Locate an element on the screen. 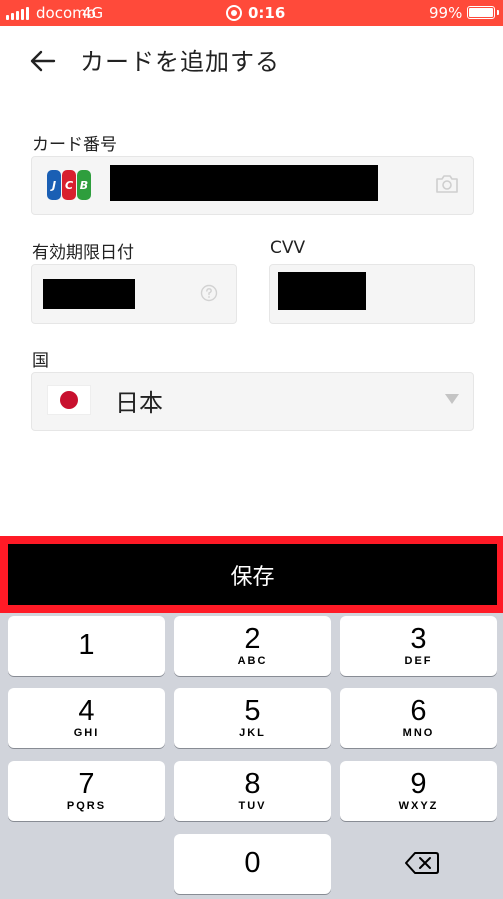 The image size is (503, 899). back-arrow-icon is located at coordinates (43, 61).